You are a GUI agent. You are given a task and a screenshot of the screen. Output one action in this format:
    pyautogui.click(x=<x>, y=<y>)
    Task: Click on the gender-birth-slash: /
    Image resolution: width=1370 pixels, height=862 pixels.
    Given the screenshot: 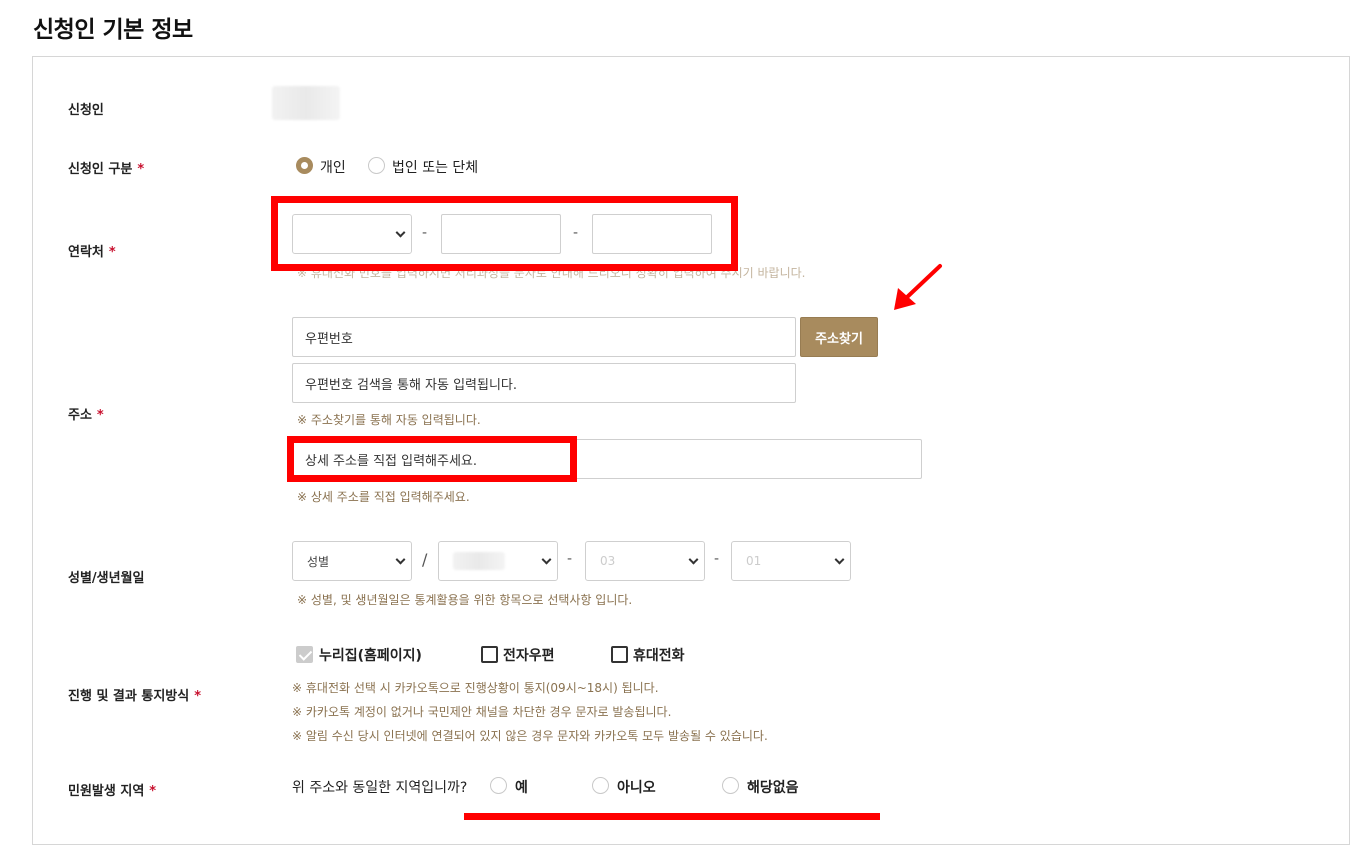 What is the action you would take?
    pyautogui.click(x=425, y=559)
    